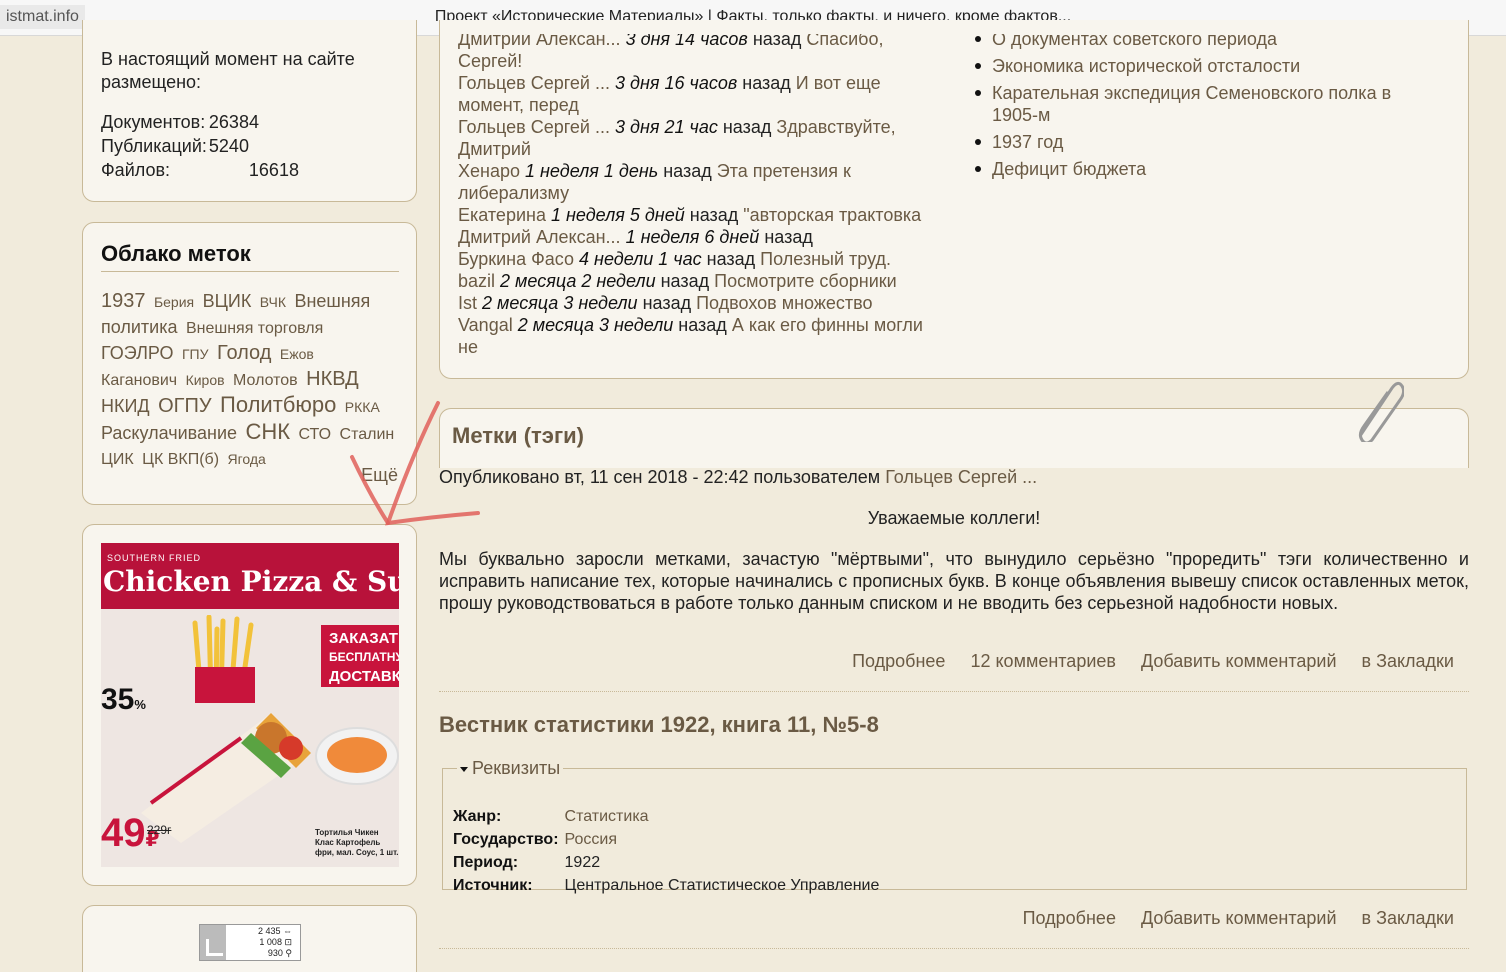 The width and height of the screenshot is (1506, 972). I want to click on article-title: Метки (тэги), so click(518, 436).